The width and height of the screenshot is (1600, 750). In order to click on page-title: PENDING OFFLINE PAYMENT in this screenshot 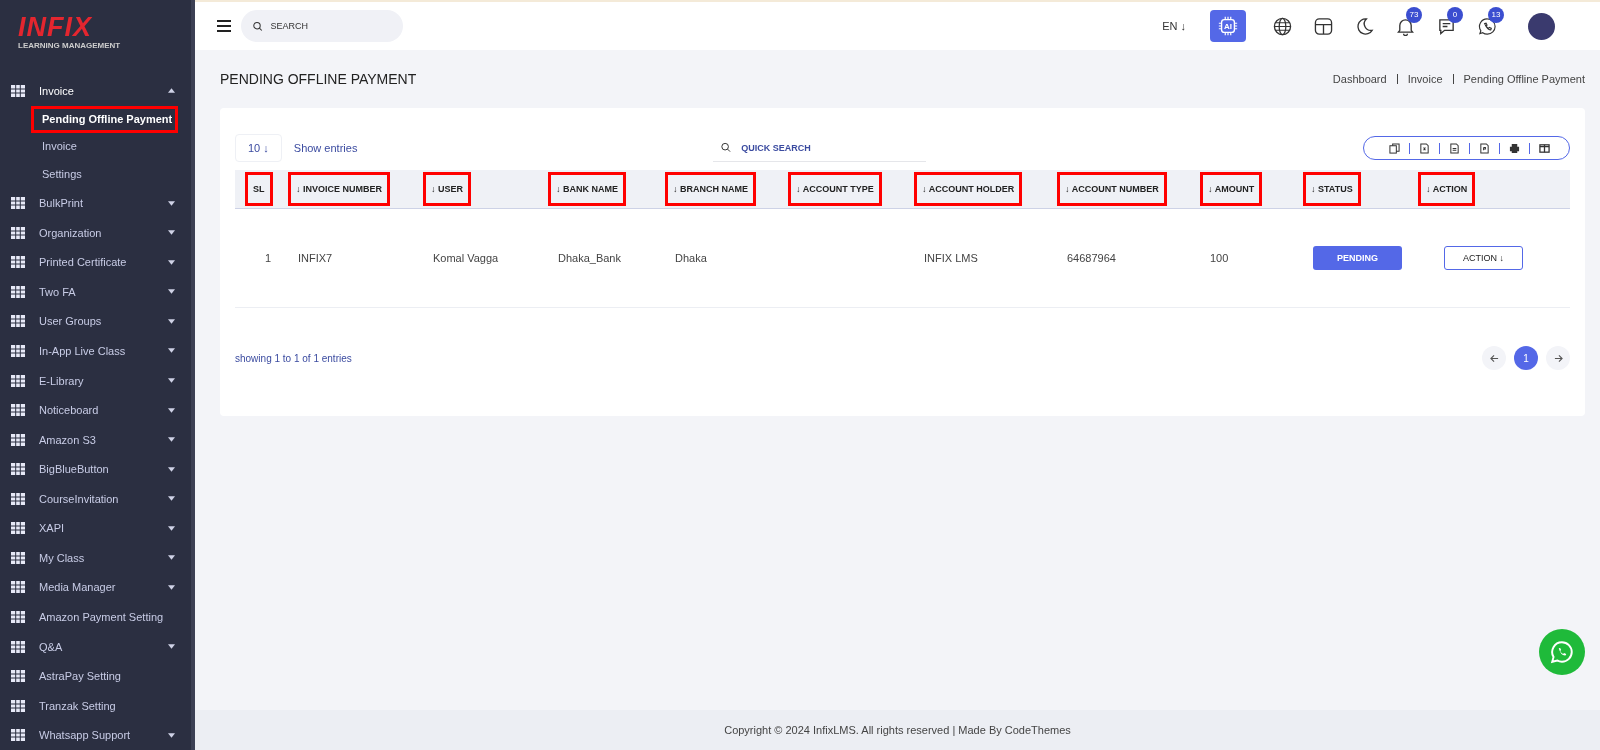, I will do `click(319, 79)`.